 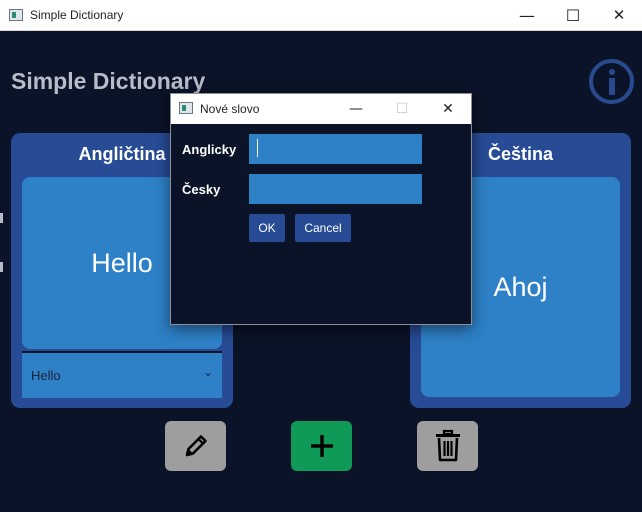 I want to click on czech-word-input, so click(x=335, y=189).